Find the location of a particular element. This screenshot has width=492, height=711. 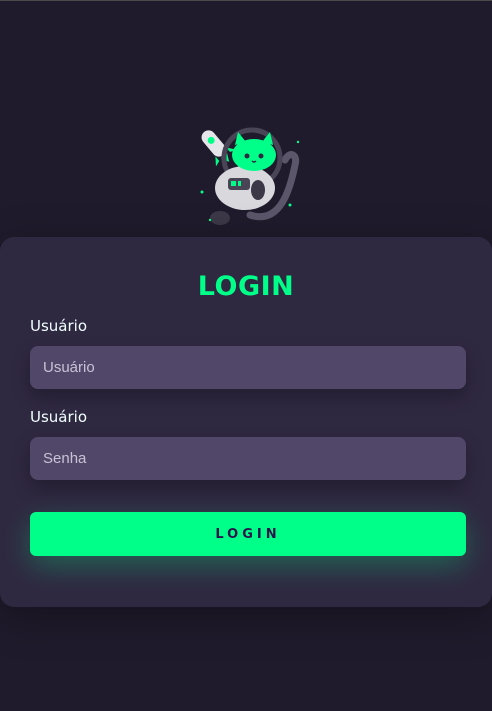

login-button: LOGIN is located at coordinates (248, 534).